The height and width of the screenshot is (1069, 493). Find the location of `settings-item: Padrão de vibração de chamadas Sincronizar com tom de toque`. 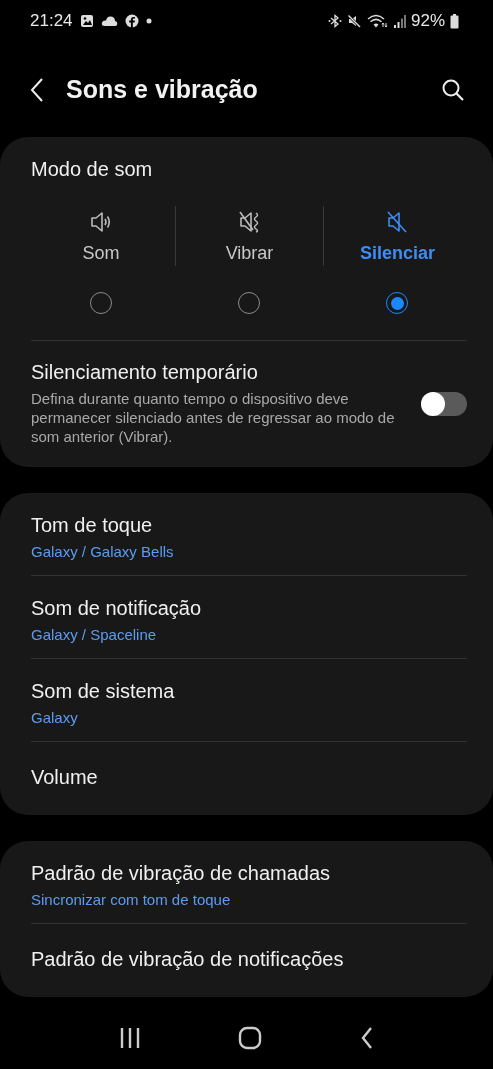

settings-item: Padrão de vibração de chamadas Sincronizar com tom de toque is located at coordinates (249, 882).